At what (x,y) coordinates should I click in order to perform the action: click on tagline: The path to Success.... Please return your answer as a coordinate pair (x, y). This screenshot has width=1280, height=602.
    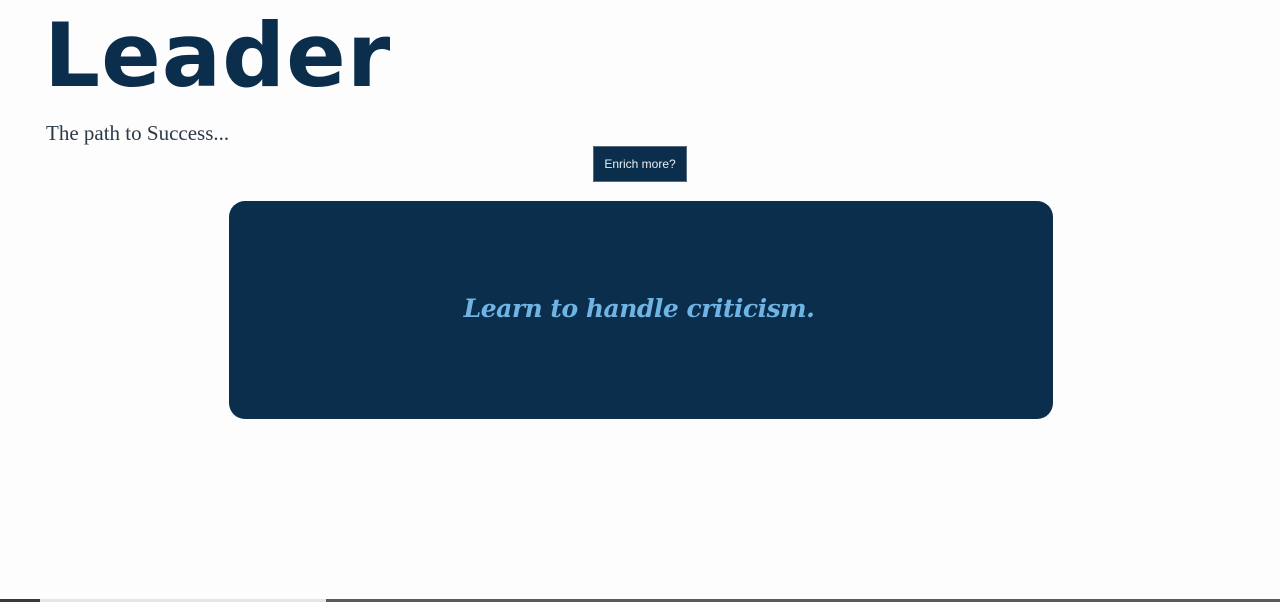
    Looking at the image, I should click on (138, 133).